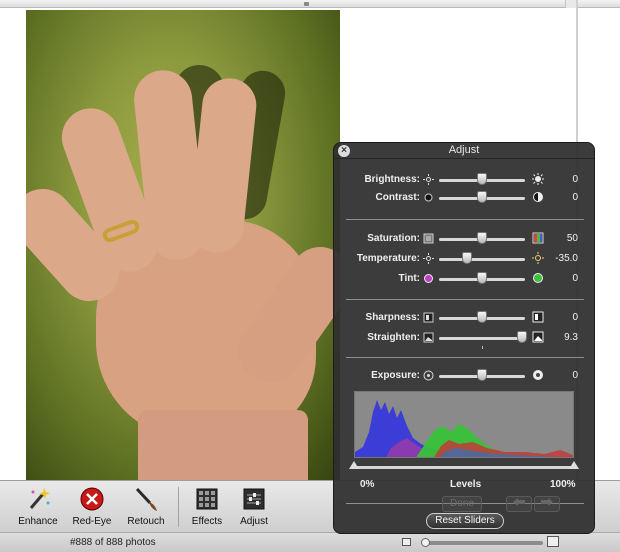 Image resolution: width=620 pixels, height=552 pixels. I want to click on enhance-button: Enhance, so click(38, 507).